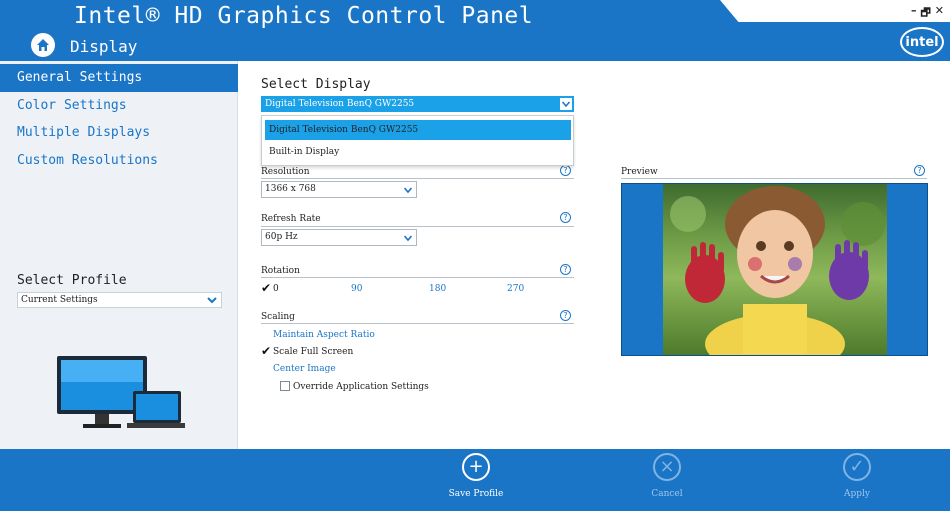  Describe the element at coordinates (276, 289) in the screenshot. I see `rotation-option-0: 0` at that location.